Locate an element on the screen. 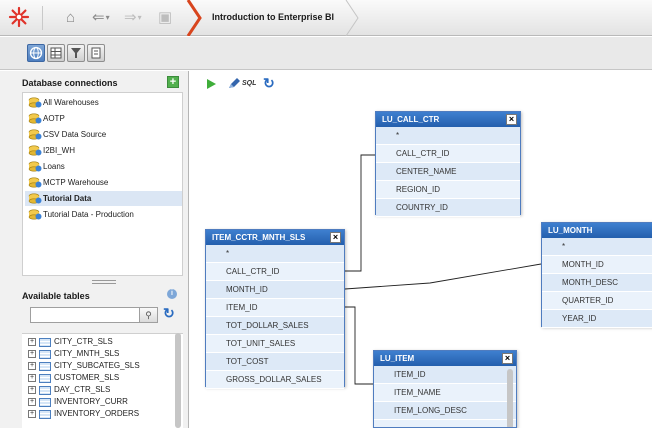  column-row: COUNTRY_ID is located at coordinates (448, 208).